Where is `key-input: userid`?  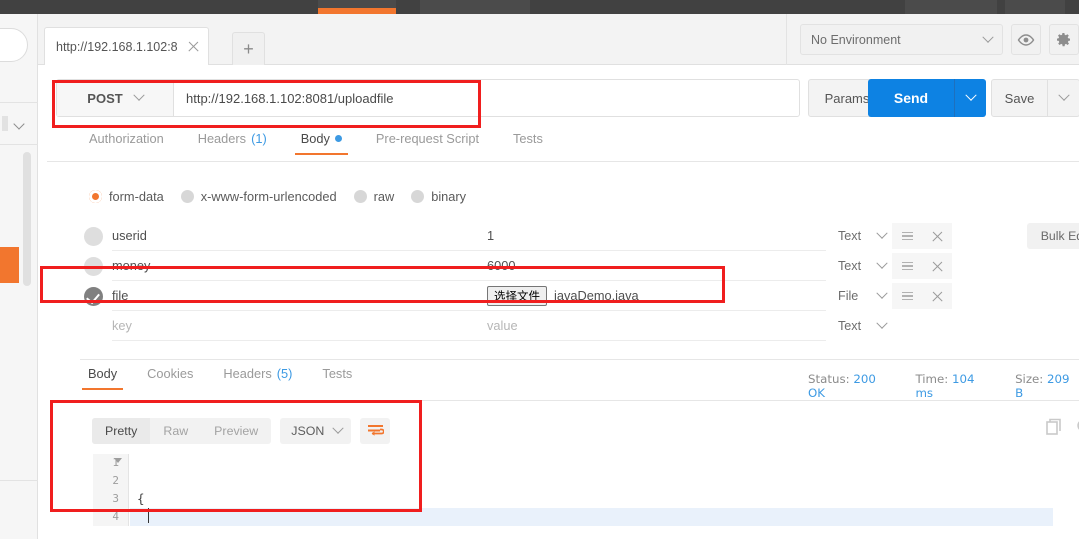 key-input: userid is located at coordinates (294, 236).